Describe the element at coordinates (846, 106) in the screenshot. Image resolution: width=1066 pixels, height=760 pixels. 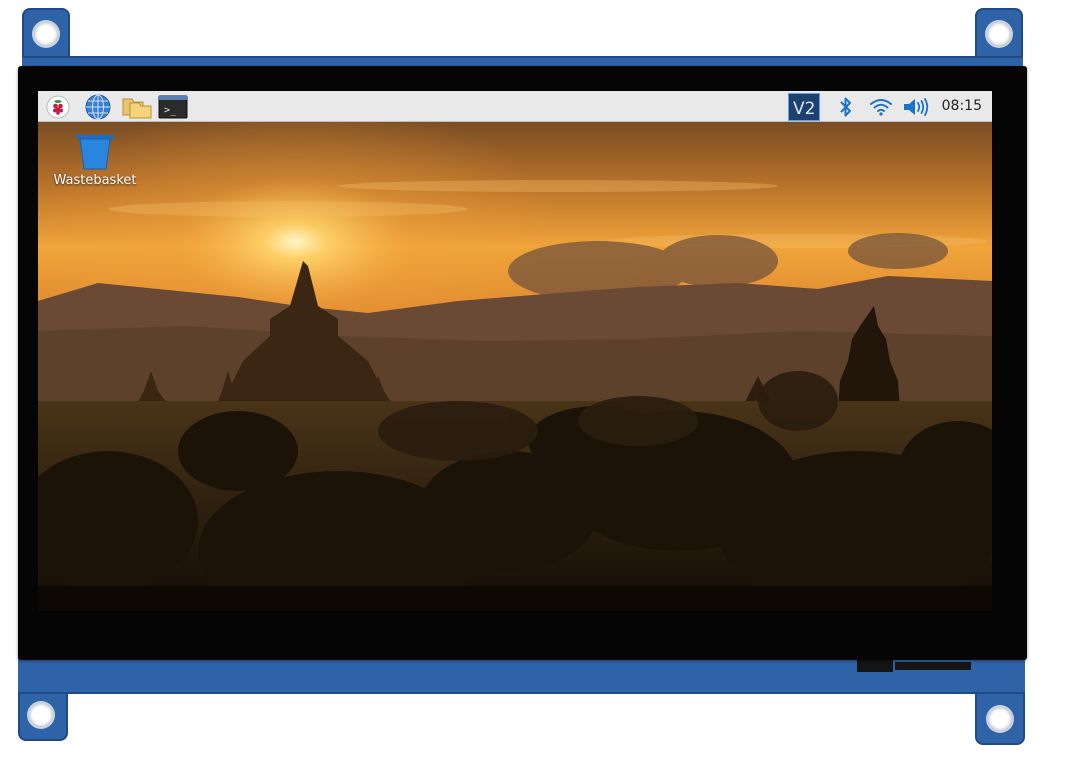
I see `bluetooth-icon` at that location.